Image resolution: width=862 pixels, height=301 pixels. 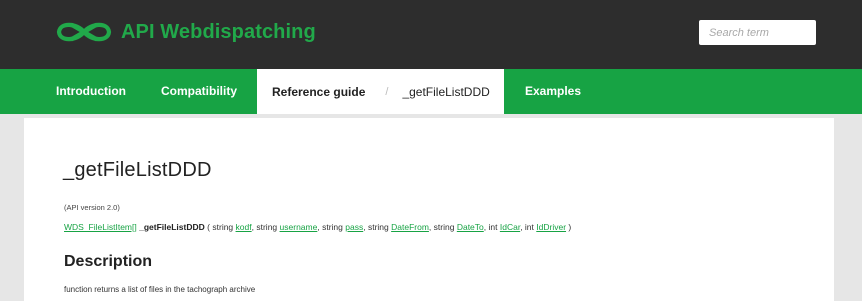 I want to click on nav-item-reference-guide: Reference guide, so click(x=318, y=92).